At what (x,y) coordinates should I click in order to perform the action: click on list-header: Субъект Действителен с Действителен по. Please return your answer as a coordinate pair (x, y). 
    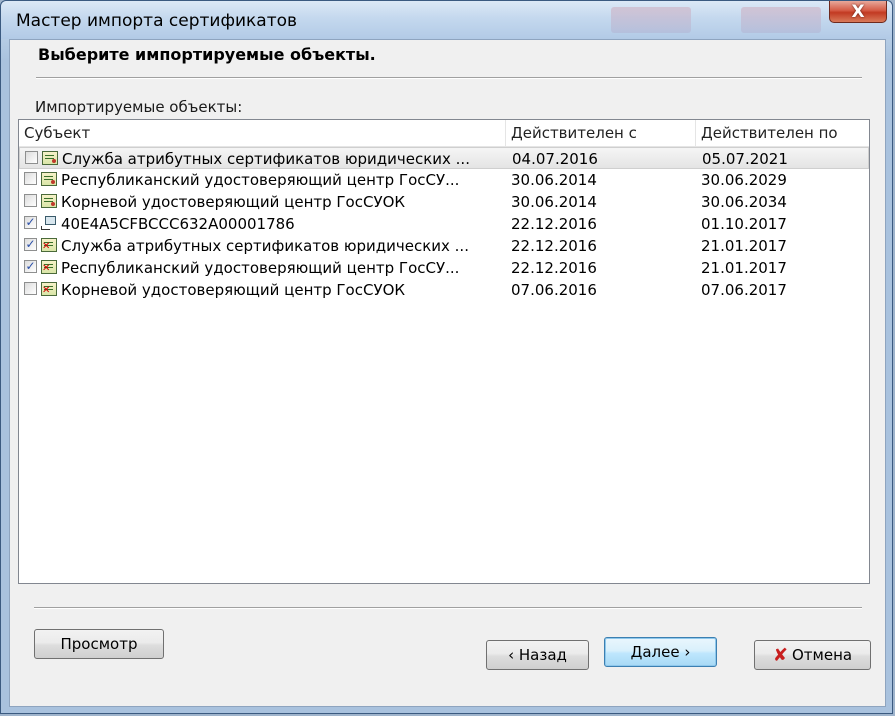
    Looking at the image, I should click on (444, 133).